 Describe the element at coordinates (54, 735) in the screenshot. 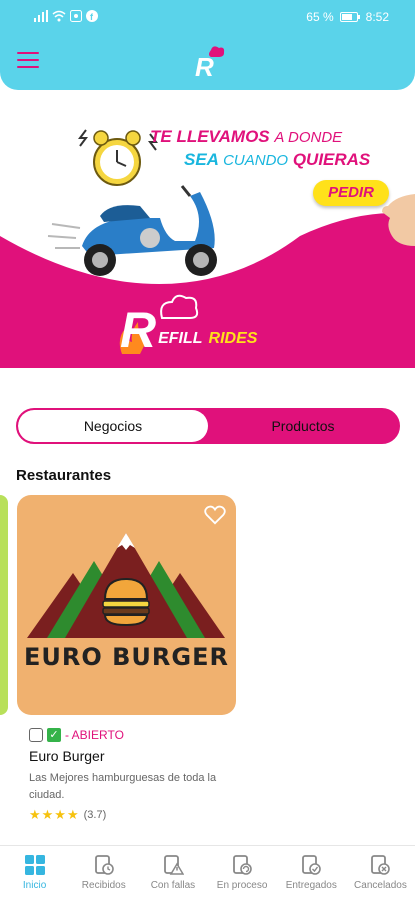

I see `open-check-icon: ✓` at that location.